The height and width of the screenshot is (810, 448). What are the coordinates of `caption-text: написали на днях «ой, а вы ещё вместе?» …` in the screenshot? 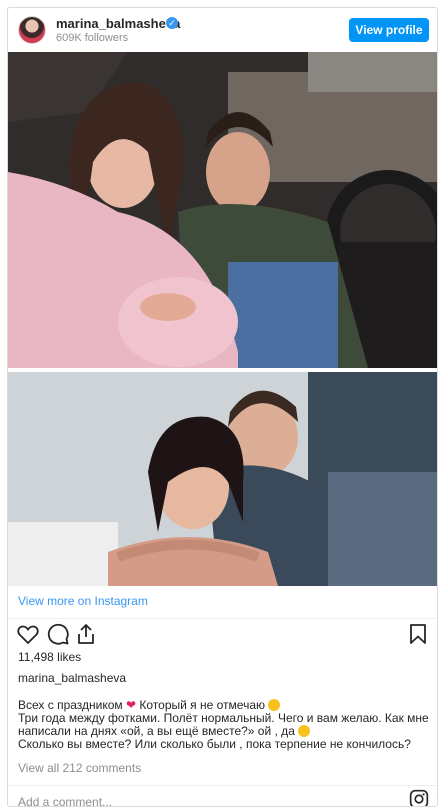 It's located at (156, 731).